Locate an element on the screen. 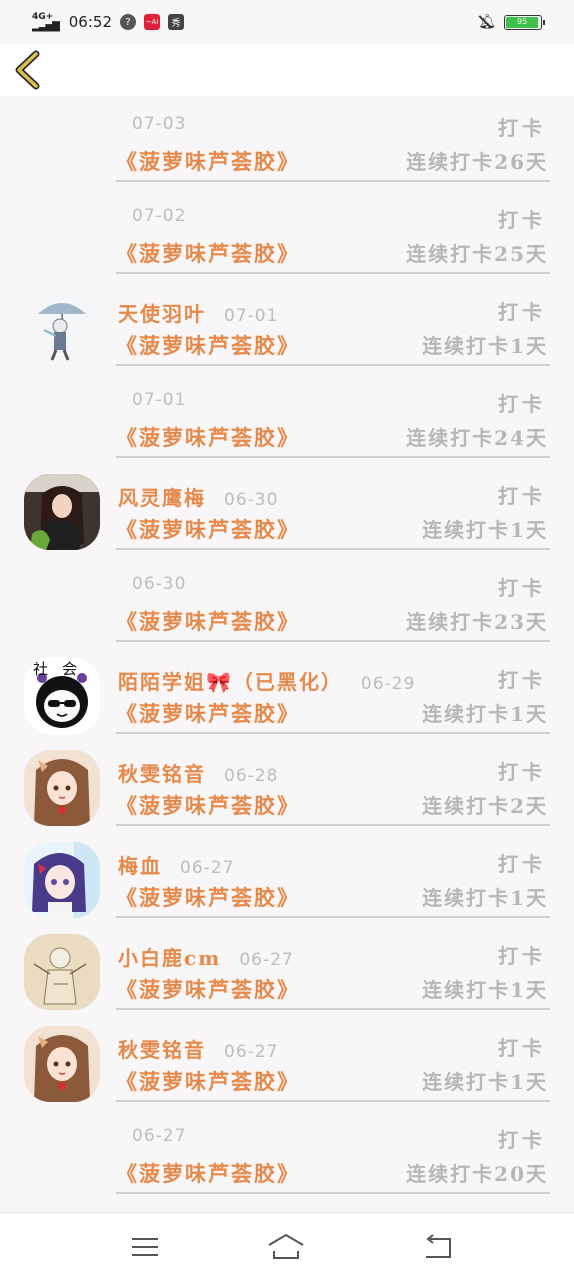  entry-date: 07-02 is located at coordinates (159, 216).